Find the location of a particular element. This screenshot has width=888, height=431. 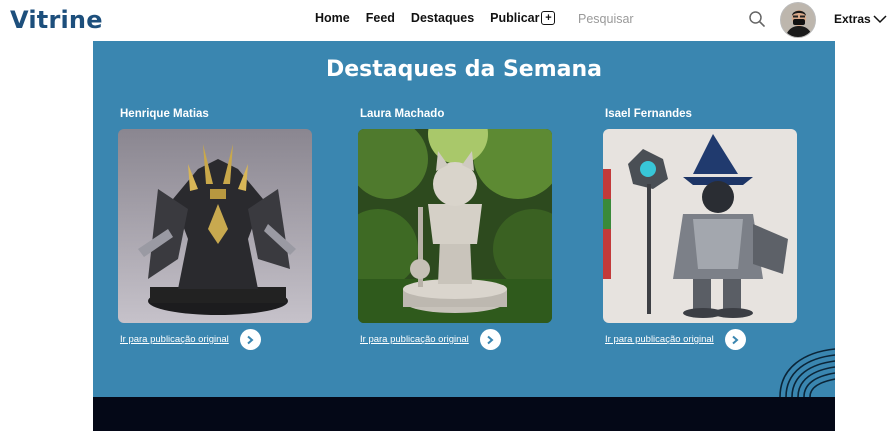

extras-label: Extras is located at coordinates (852, 19).